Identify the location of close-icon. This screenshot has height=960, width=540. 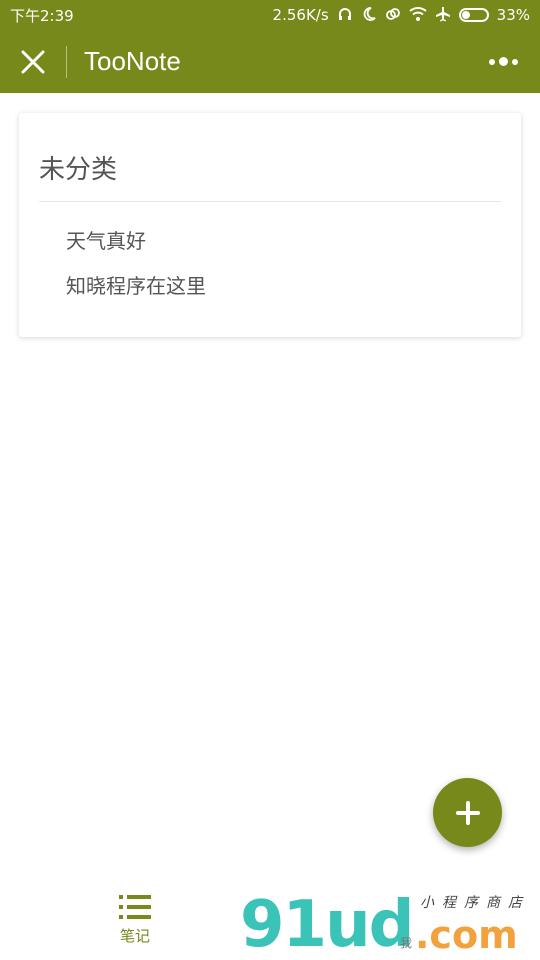
(33, 61).